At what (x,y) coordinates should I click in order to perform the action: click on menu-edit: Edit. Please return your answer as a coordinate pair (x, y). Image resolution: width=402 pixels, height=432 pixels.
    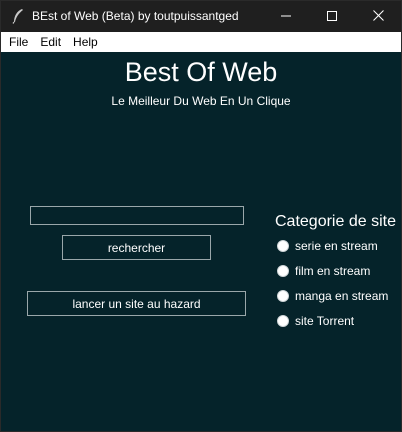
    Looking at the image, I should click on (50, 42).